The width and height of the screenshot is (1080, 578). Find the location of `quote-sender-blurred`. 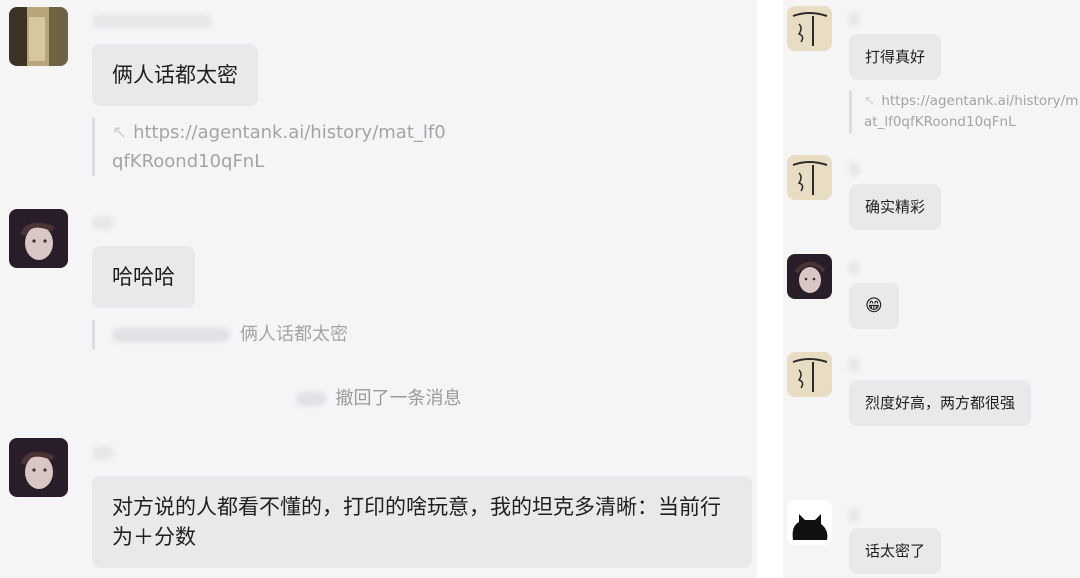

quote-sender-blurred is located at coordinates (171, 335).